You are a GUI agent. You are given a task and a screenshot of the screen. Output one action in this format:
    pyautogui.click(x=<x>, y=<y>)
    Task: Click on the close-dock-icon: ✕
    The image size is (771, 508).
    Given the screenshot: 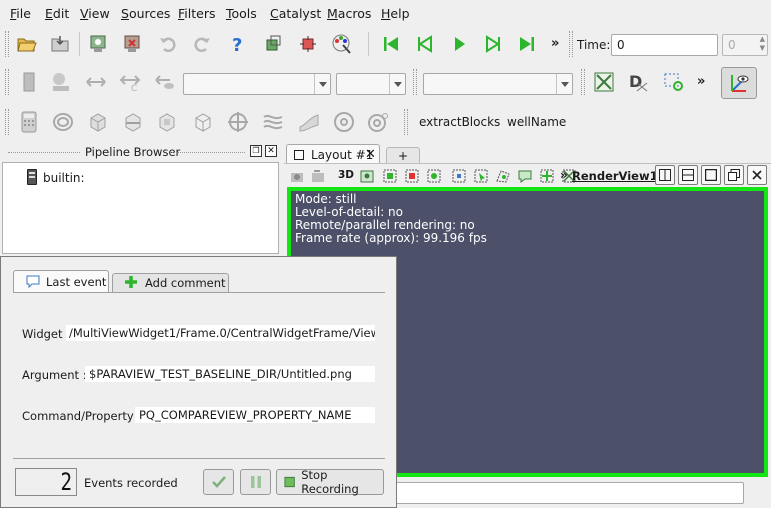 What is the action you would take?
    pyautogui.click(x=271, y=151)
    